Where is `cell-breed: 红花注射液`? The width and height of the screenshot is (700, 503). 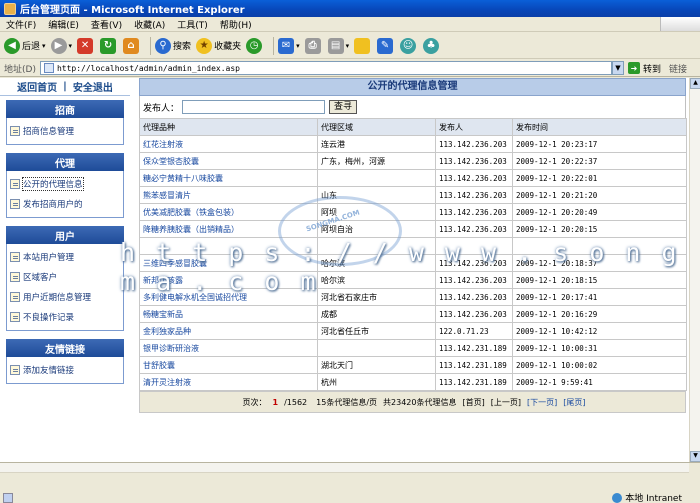
cell-breed: 红花注射液 is located at coordinates (228, 144).